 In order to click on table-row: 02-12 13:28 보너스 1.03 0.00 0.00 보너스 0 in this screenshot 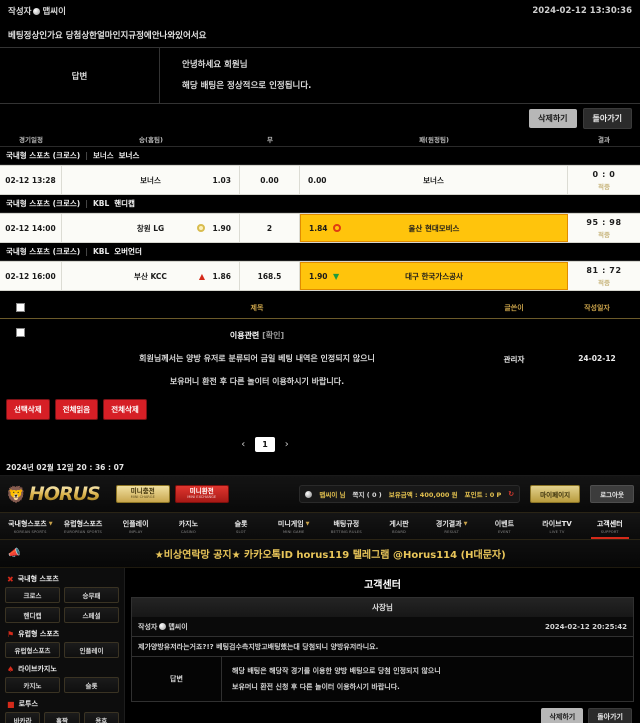, I will do `click(320, 180)`.